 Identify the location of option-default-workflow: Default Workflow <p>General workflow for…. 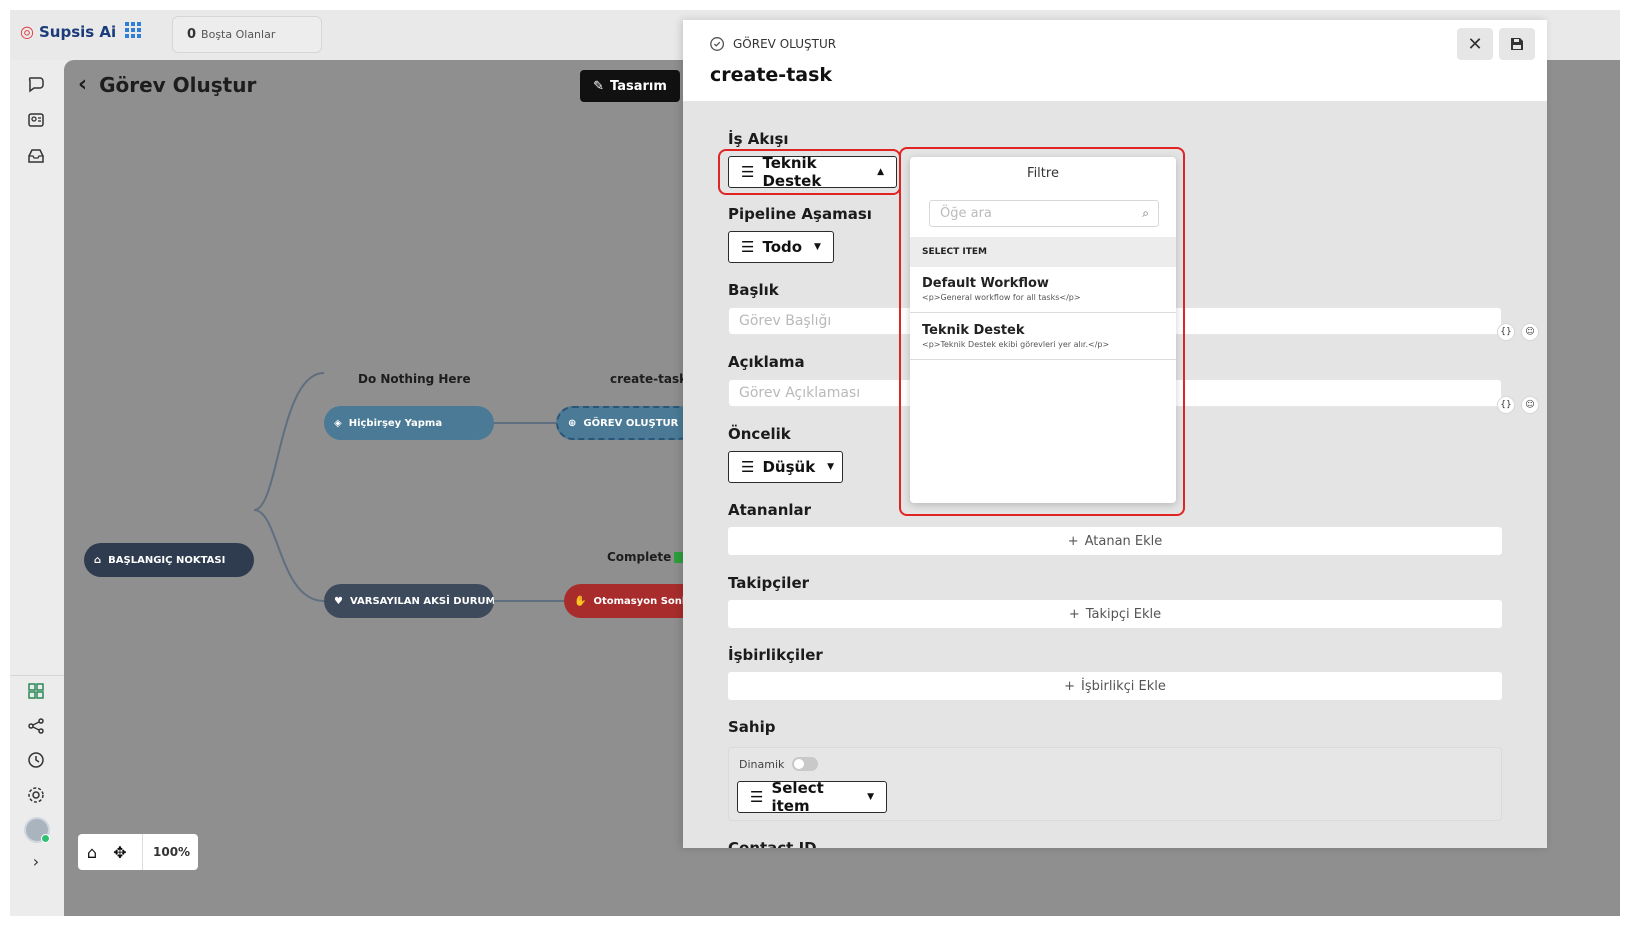
(1043, 290).